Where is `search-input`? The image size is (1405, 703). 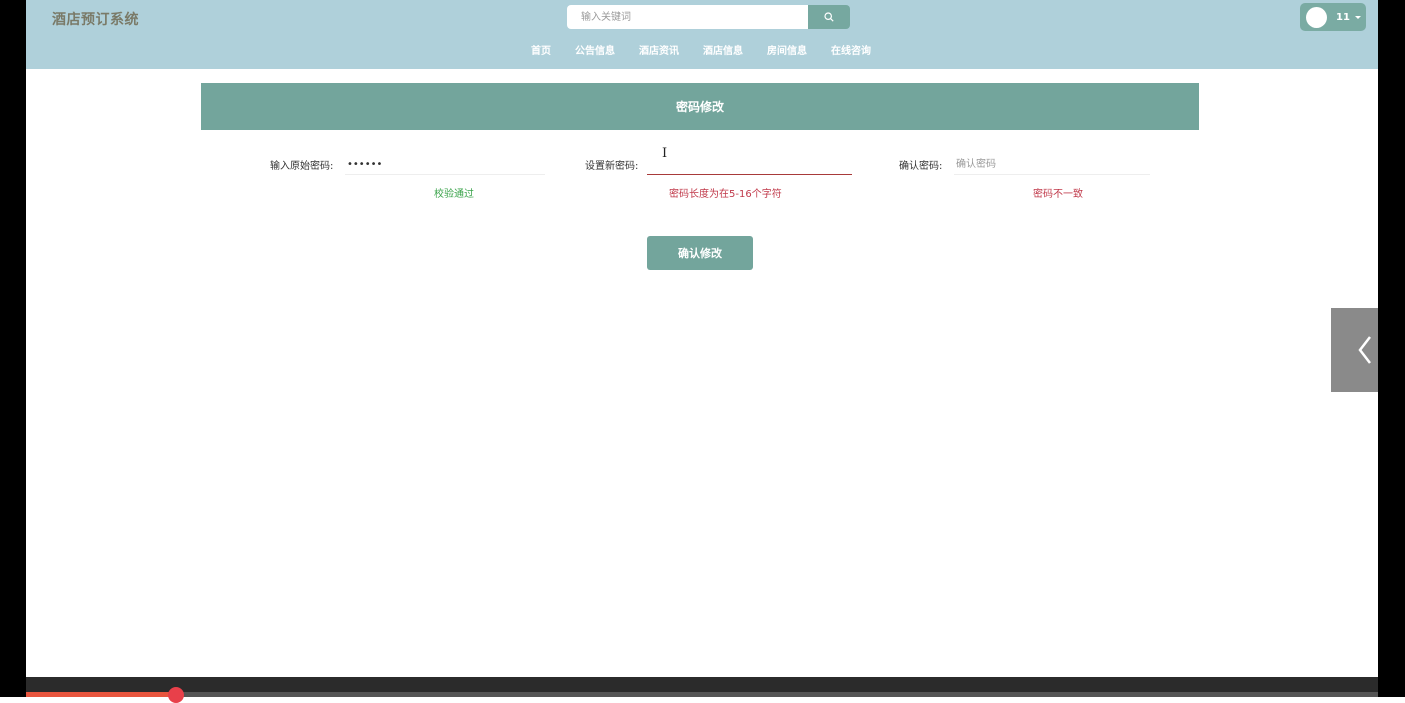 search-input is located at coordinates (687, 17).